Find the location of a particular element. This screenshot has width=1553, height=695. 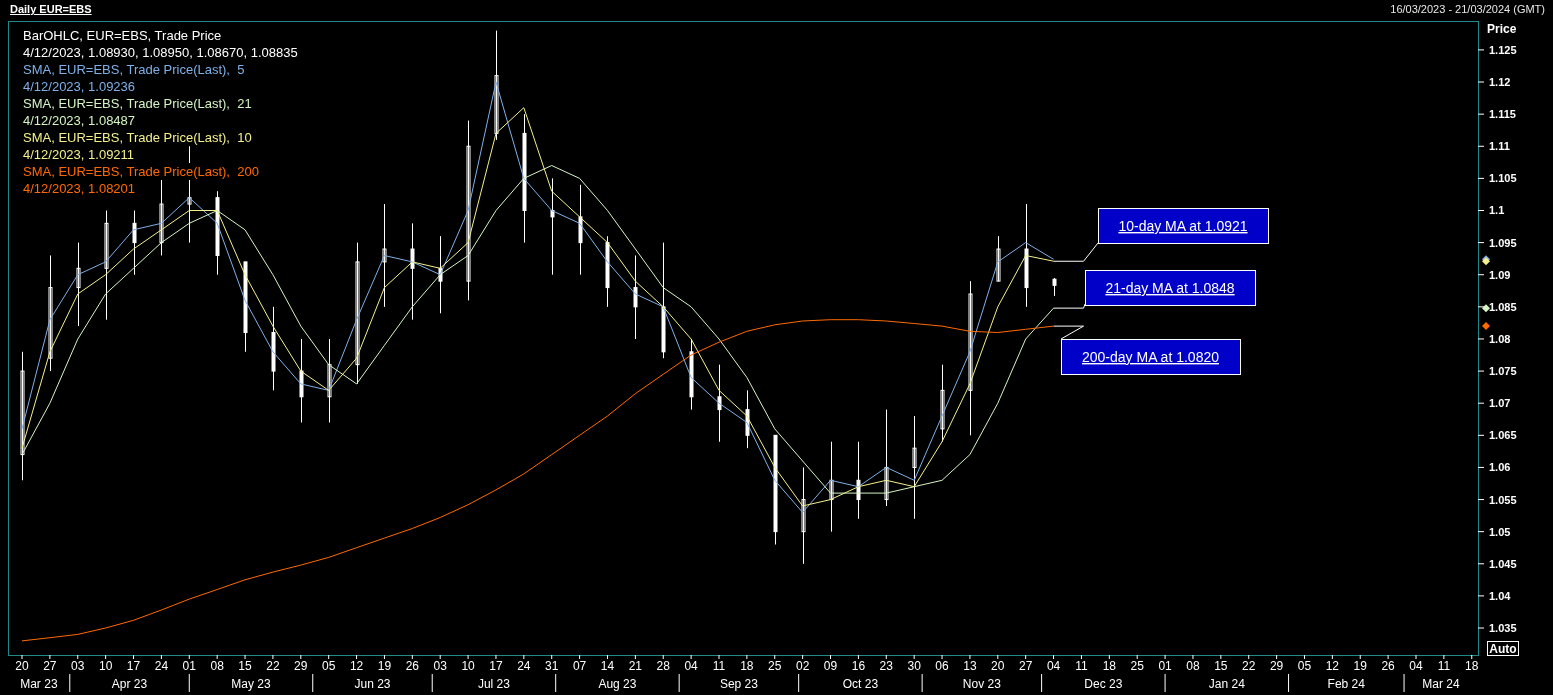

chart-title: Daily EUR=EBS is located at coordinates (51, 9).